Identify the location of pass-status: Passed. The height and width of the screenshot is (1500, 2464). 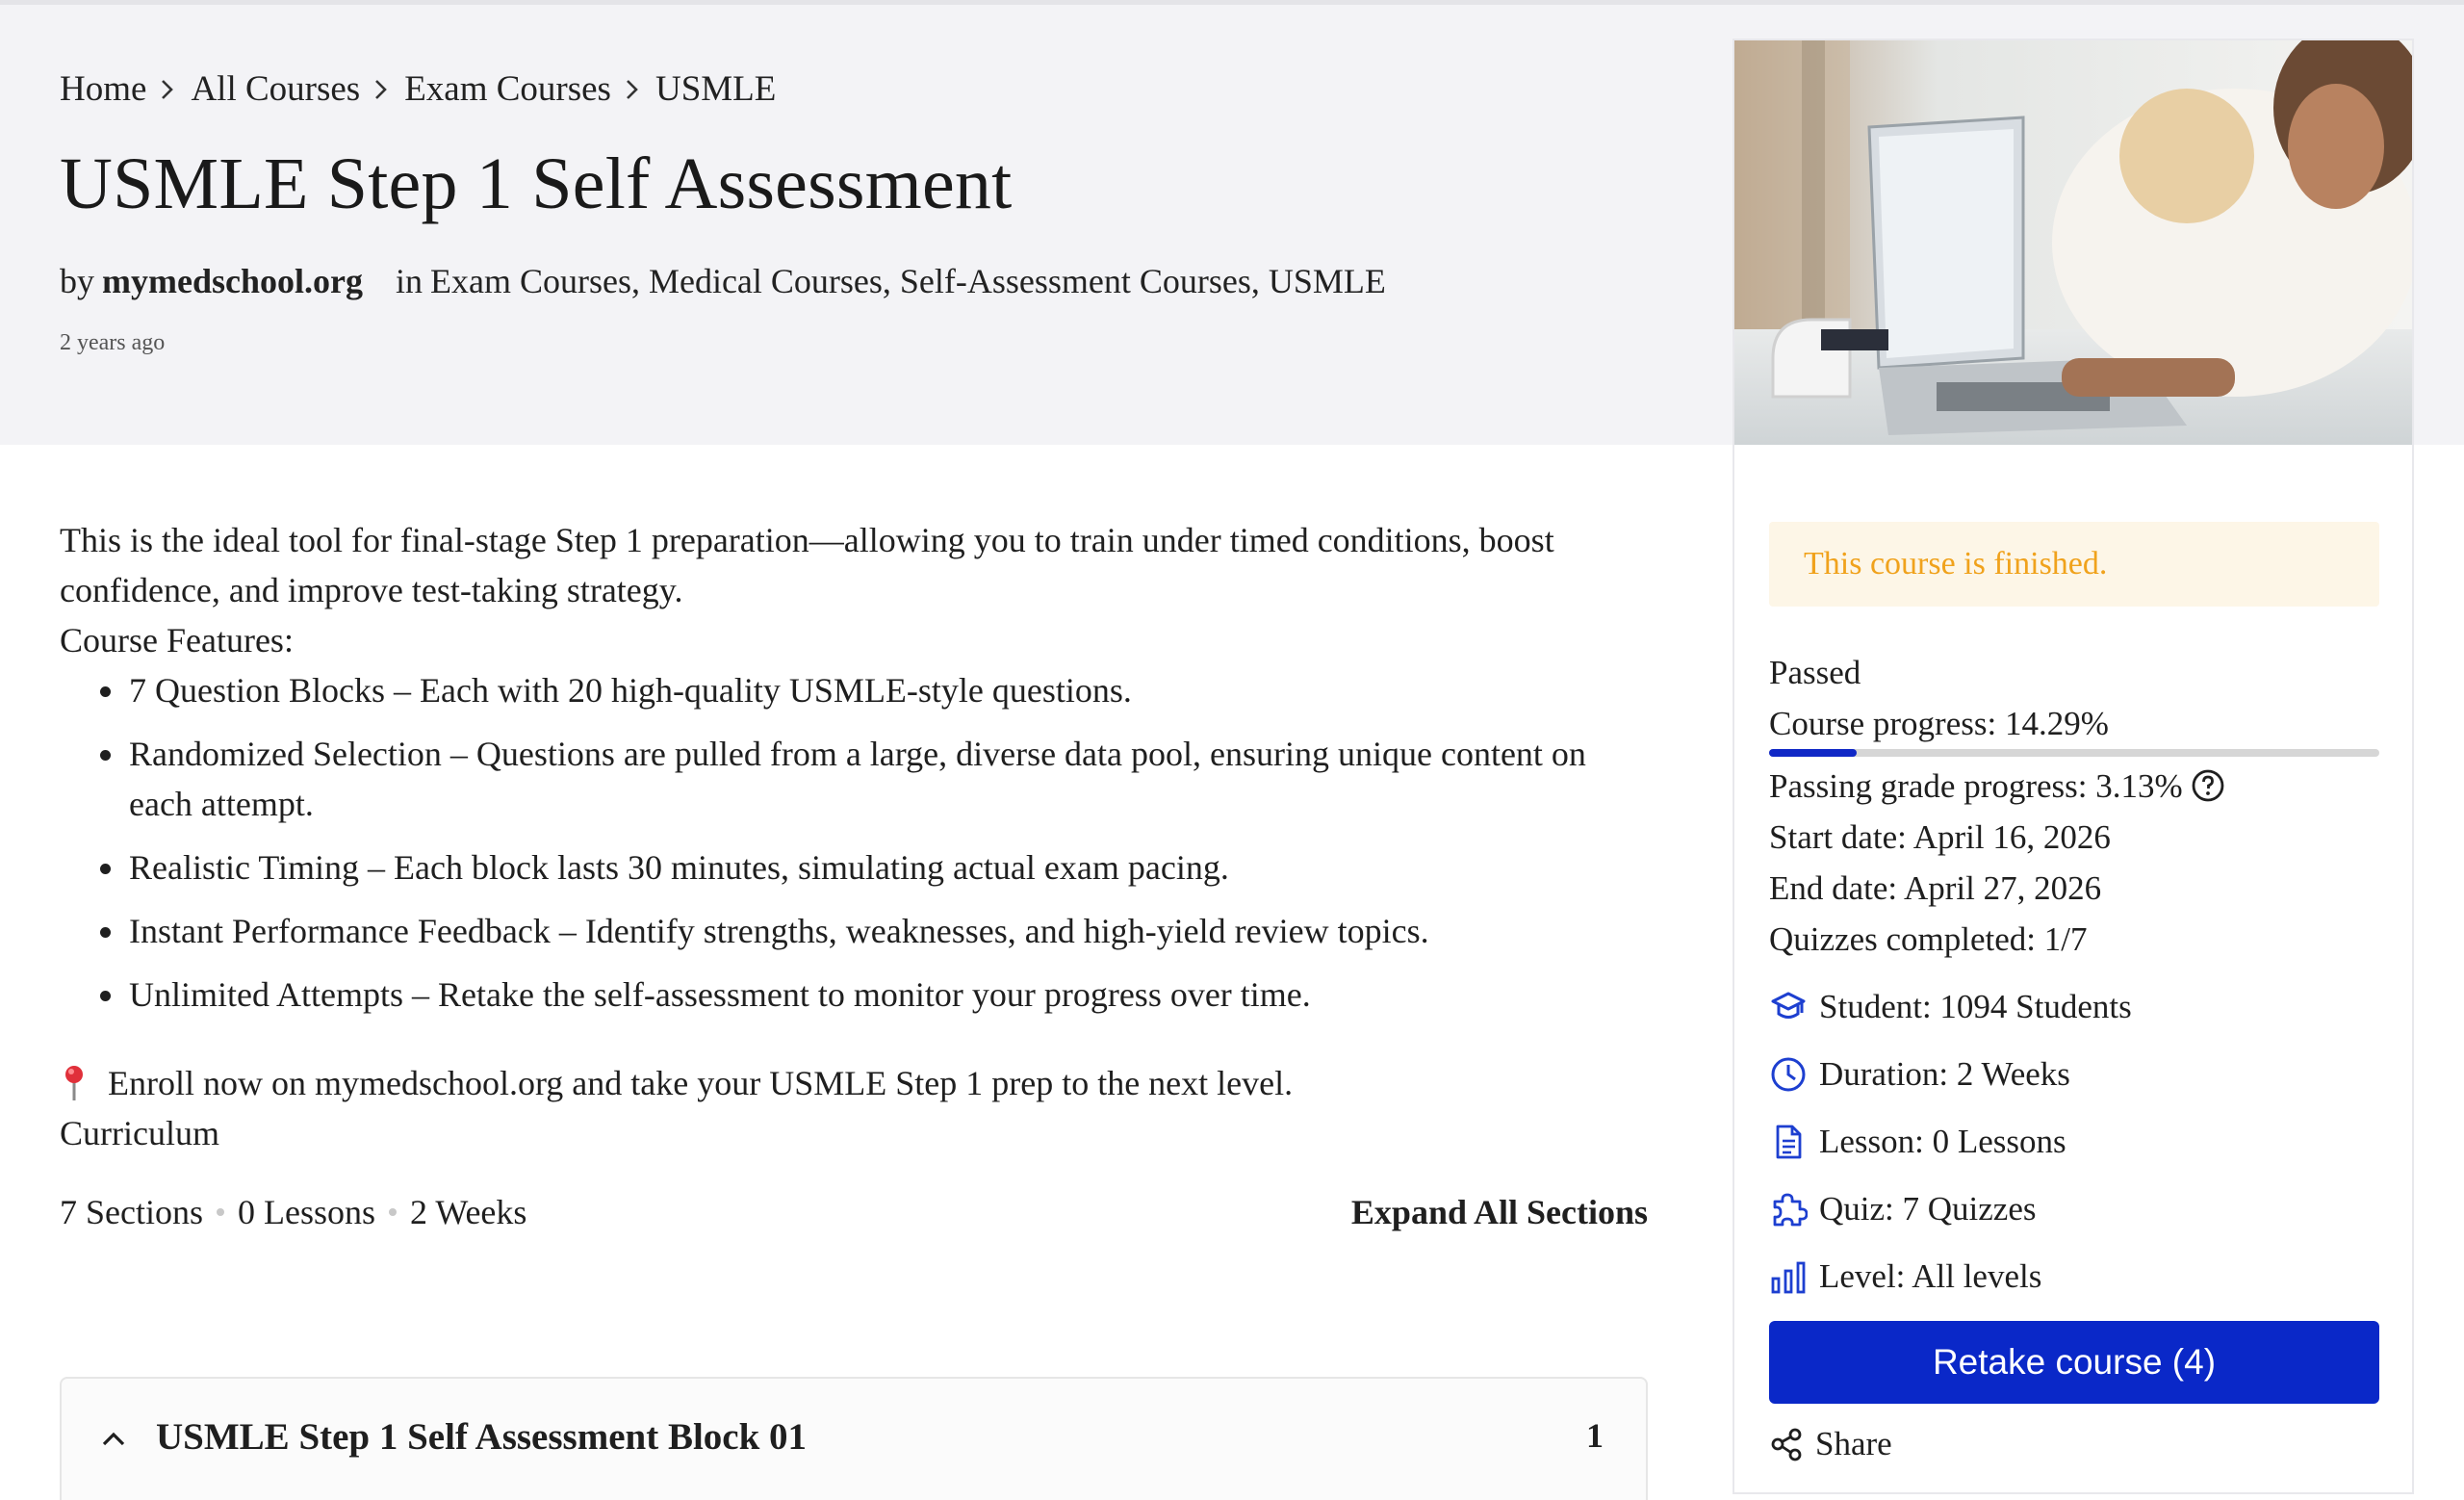
(1815, 672).